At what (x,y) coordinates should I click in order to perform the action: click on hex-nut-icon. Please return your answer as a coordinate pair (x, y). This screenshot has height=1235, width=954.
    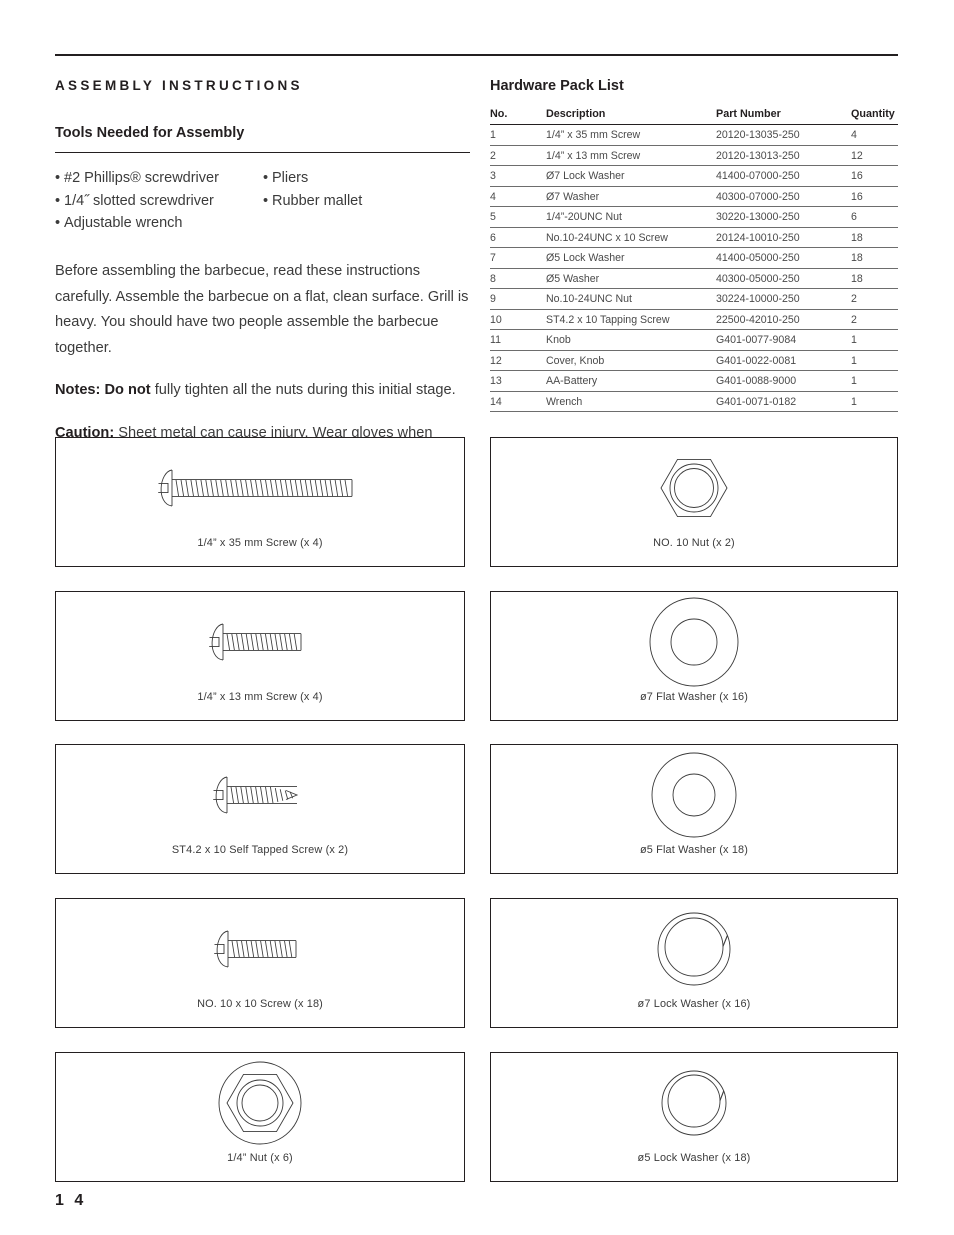
    Looking at the image, I should click on (694, 488).